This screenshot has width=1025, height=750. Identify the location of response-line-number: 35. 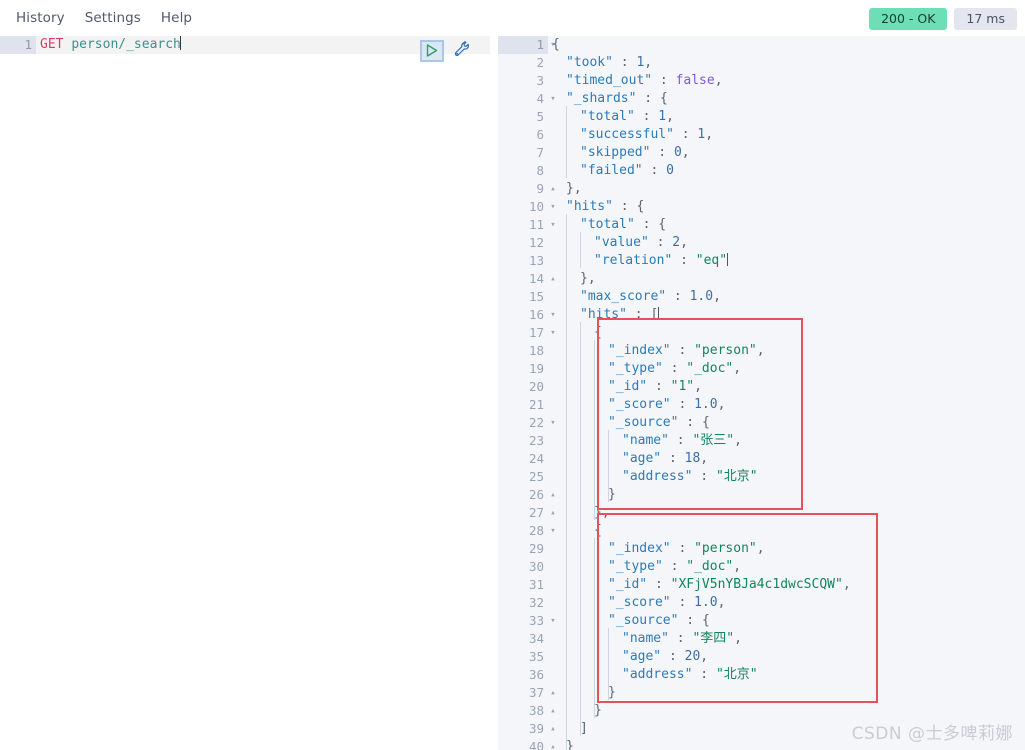
(536, 656).